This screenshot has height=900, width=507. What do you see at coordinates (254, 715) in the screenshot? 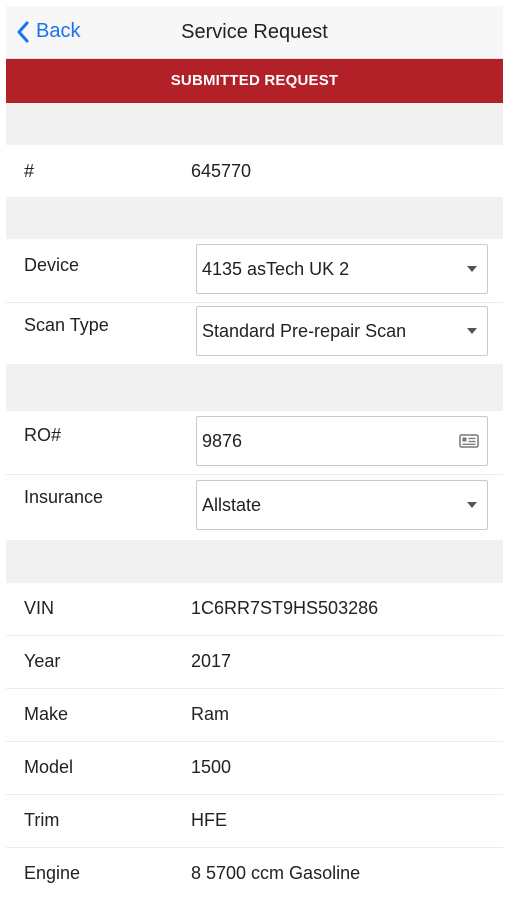
I see `make-row: Make Ram` at bounding box center [254, 715].